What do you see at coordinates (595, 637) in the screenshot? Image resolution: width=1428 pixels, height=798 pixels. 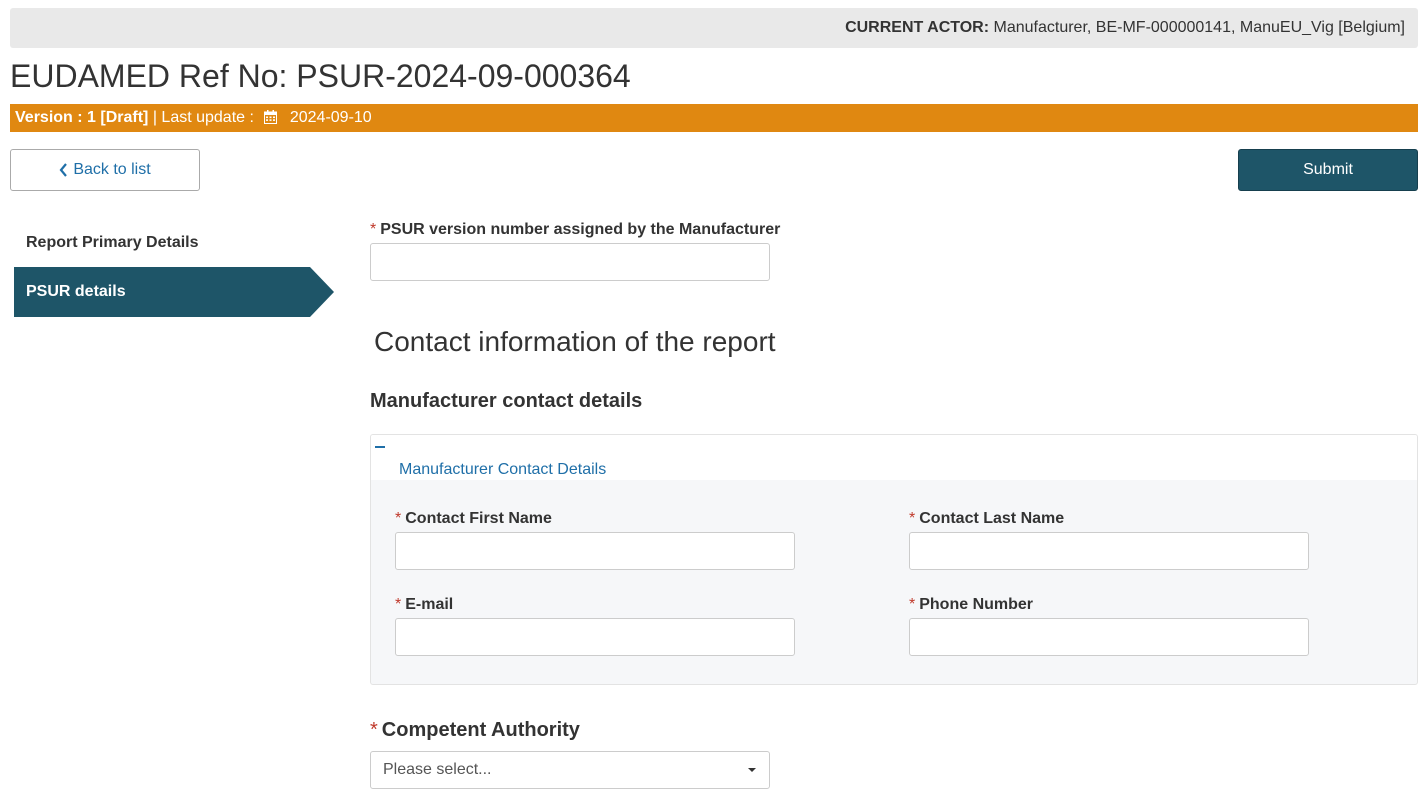 I see `email-input` at bounding box center [595, 637].